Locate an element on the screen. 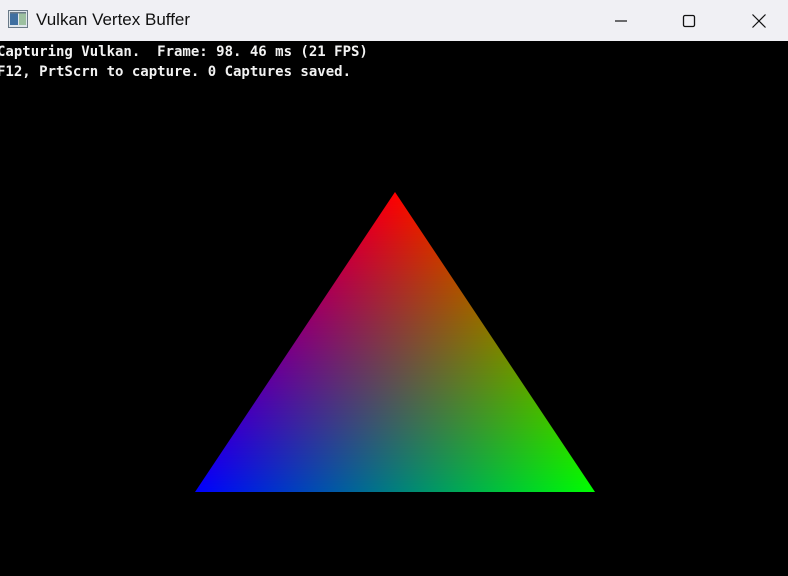  close-button is located at coordinates (756, 20).